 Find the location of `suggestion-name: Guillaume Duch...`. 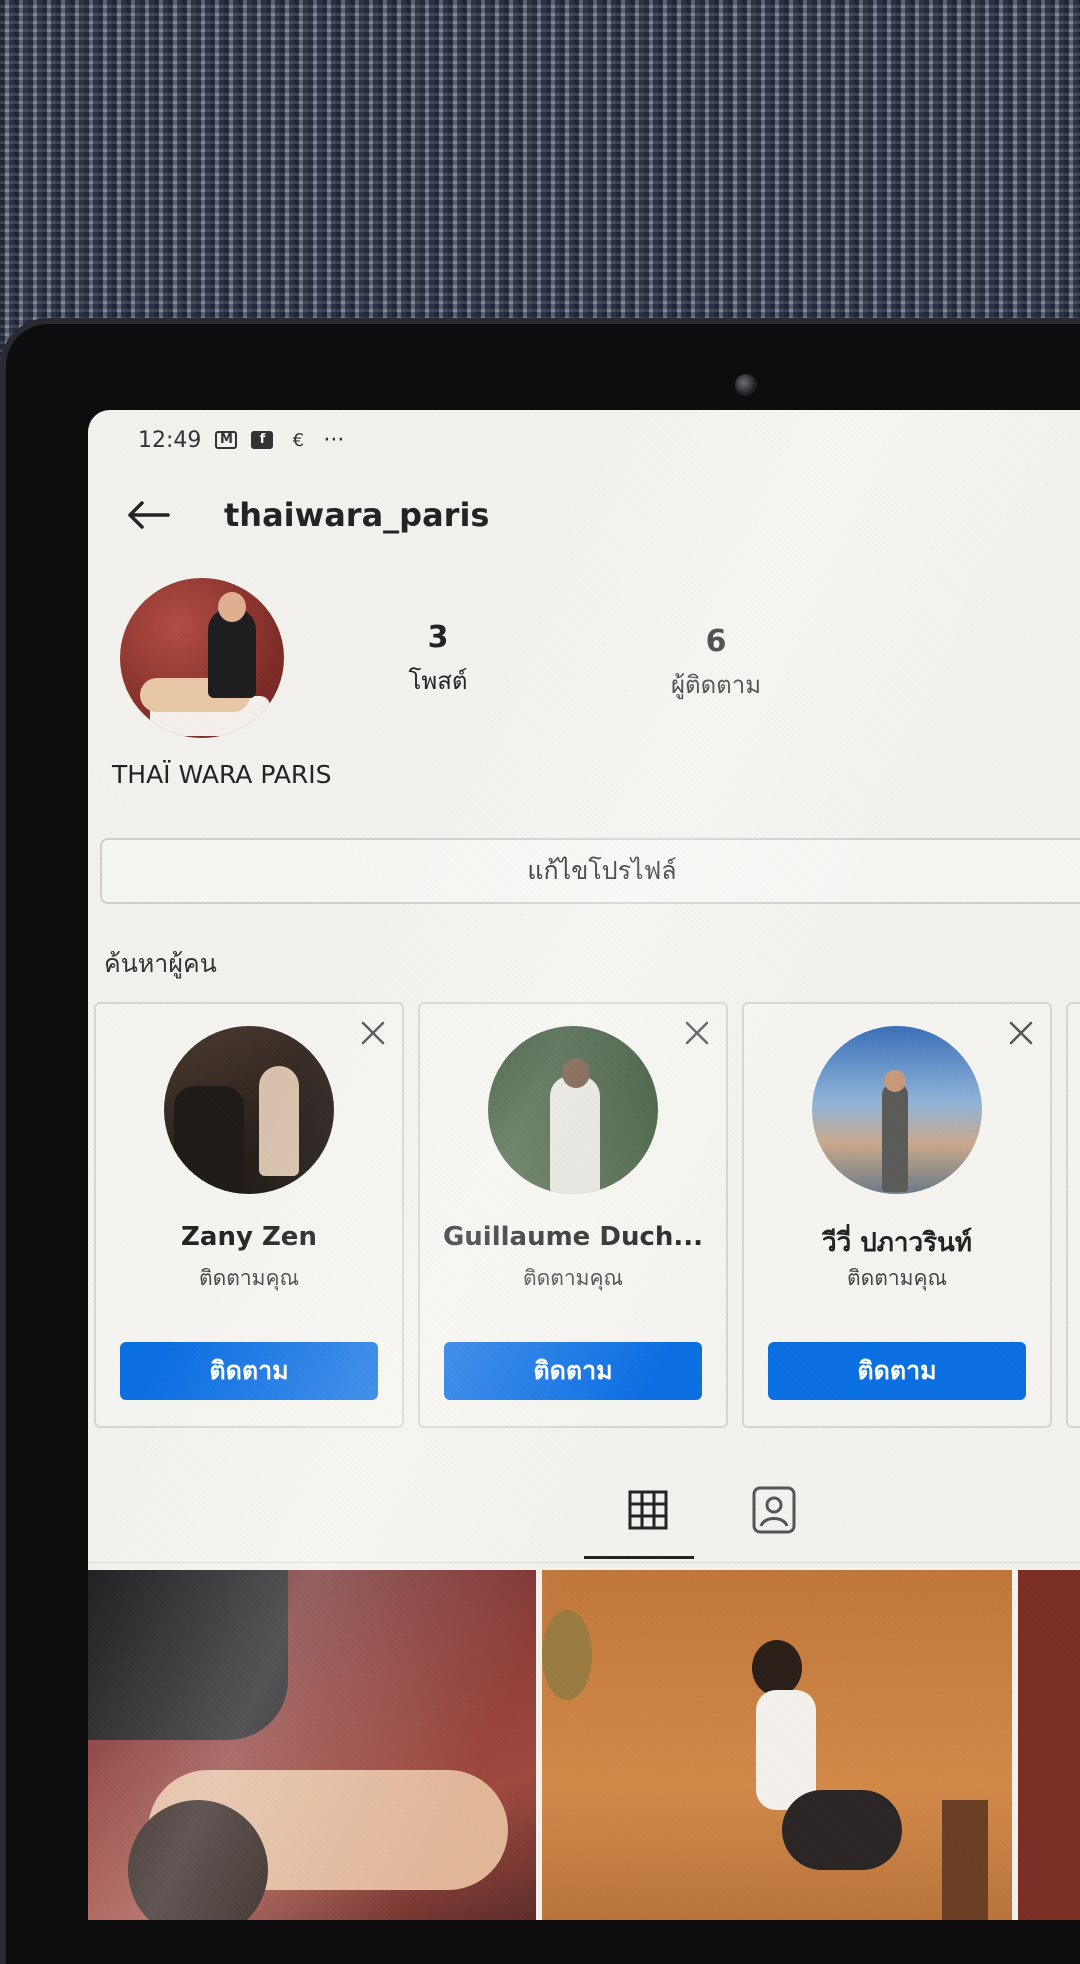

suggestion-name: Guillaume Duch... is located at coordinates (573, 1237).